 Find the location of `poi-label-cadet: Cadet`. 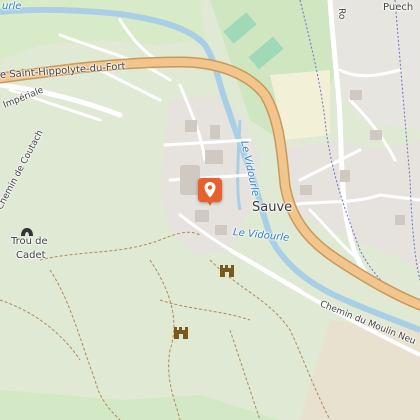

poi-label-cadet: Cadet is located at coordinates (31, 255).